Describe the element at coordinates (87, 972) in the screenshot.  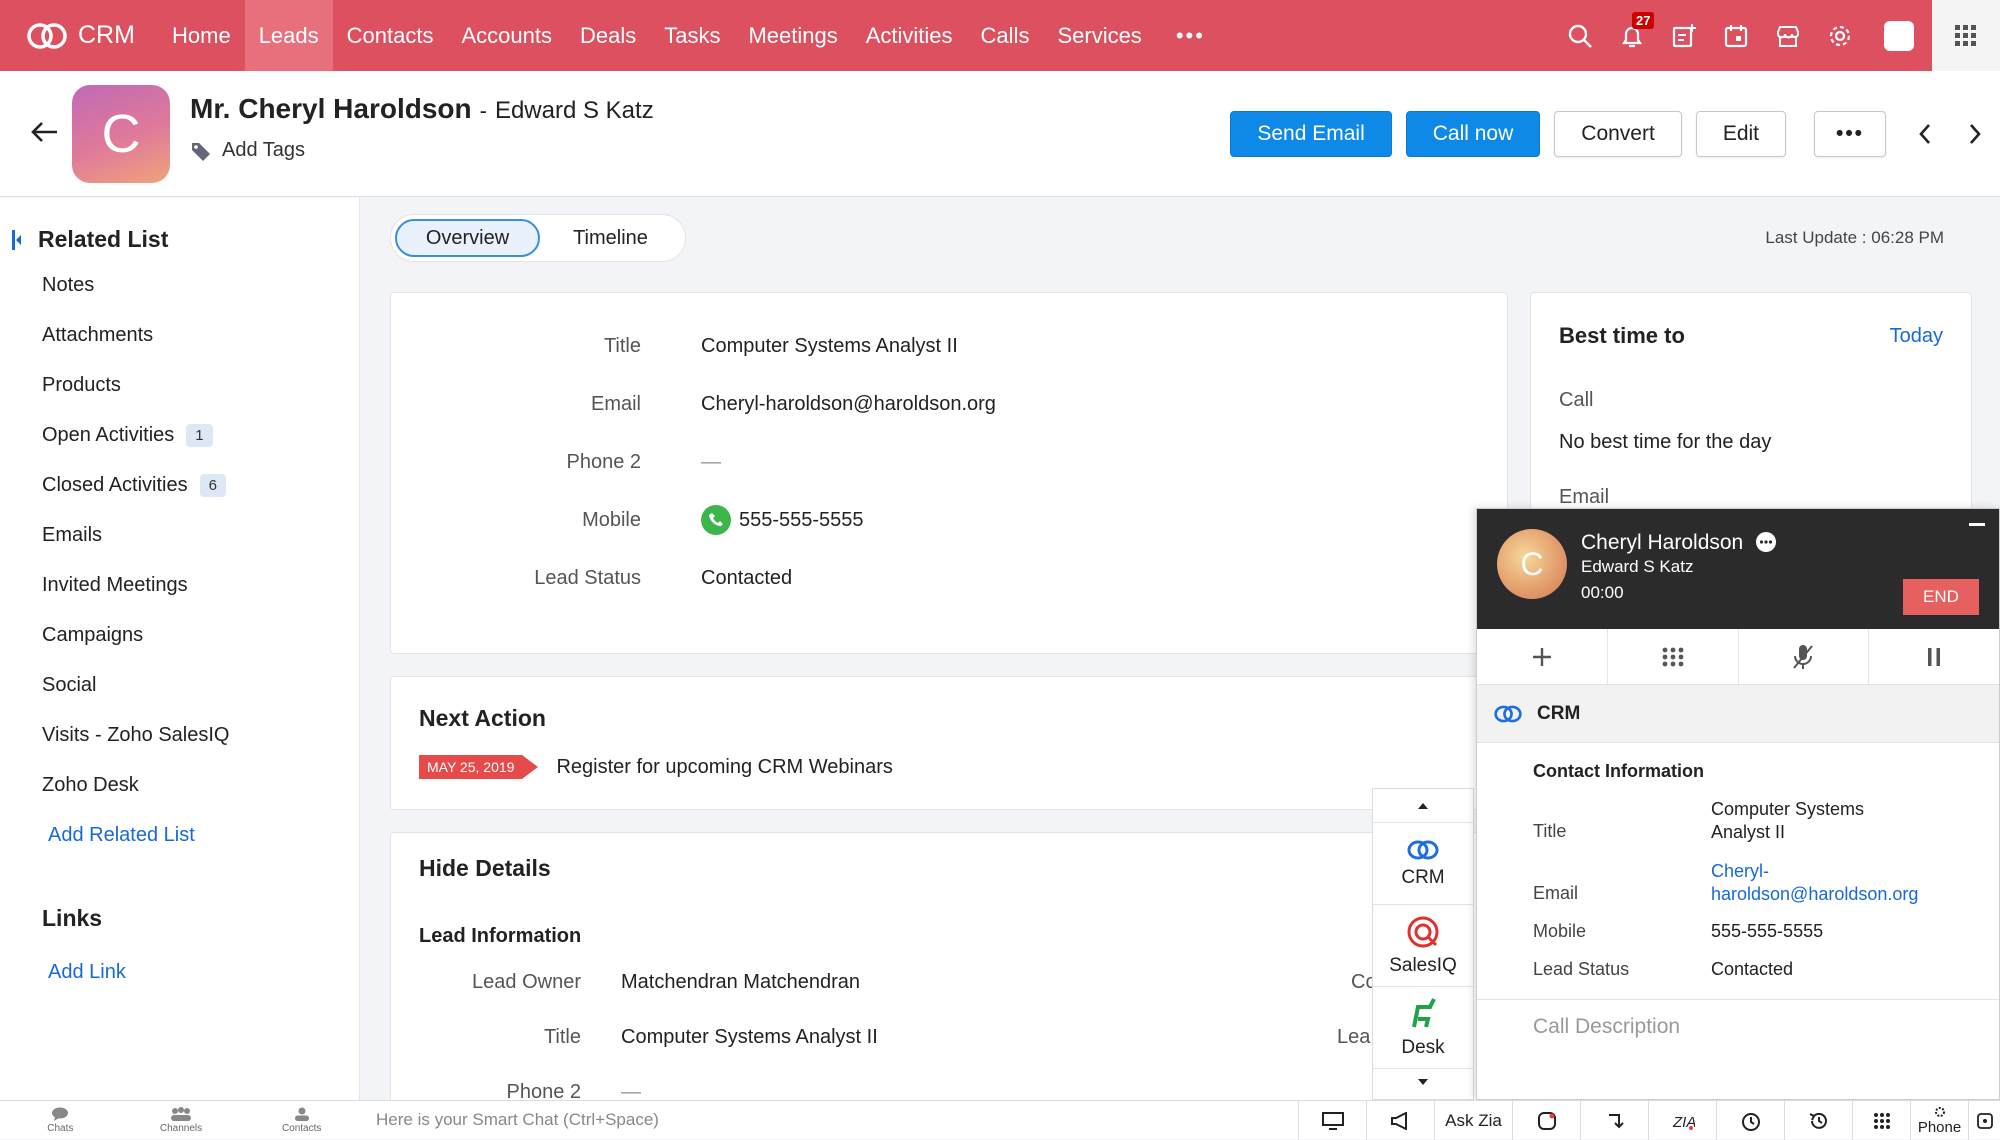
I see `add-link: Add Link` at that location.